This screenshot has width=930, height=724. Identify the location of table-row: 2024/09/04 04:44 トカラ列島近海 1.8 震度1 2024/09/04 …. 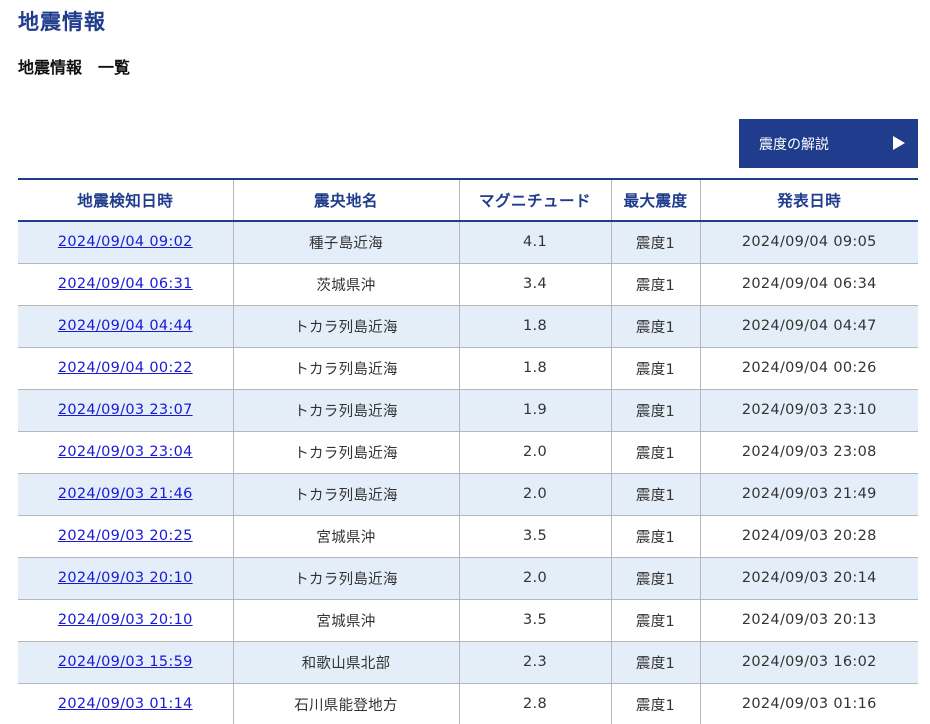
(468, 326).